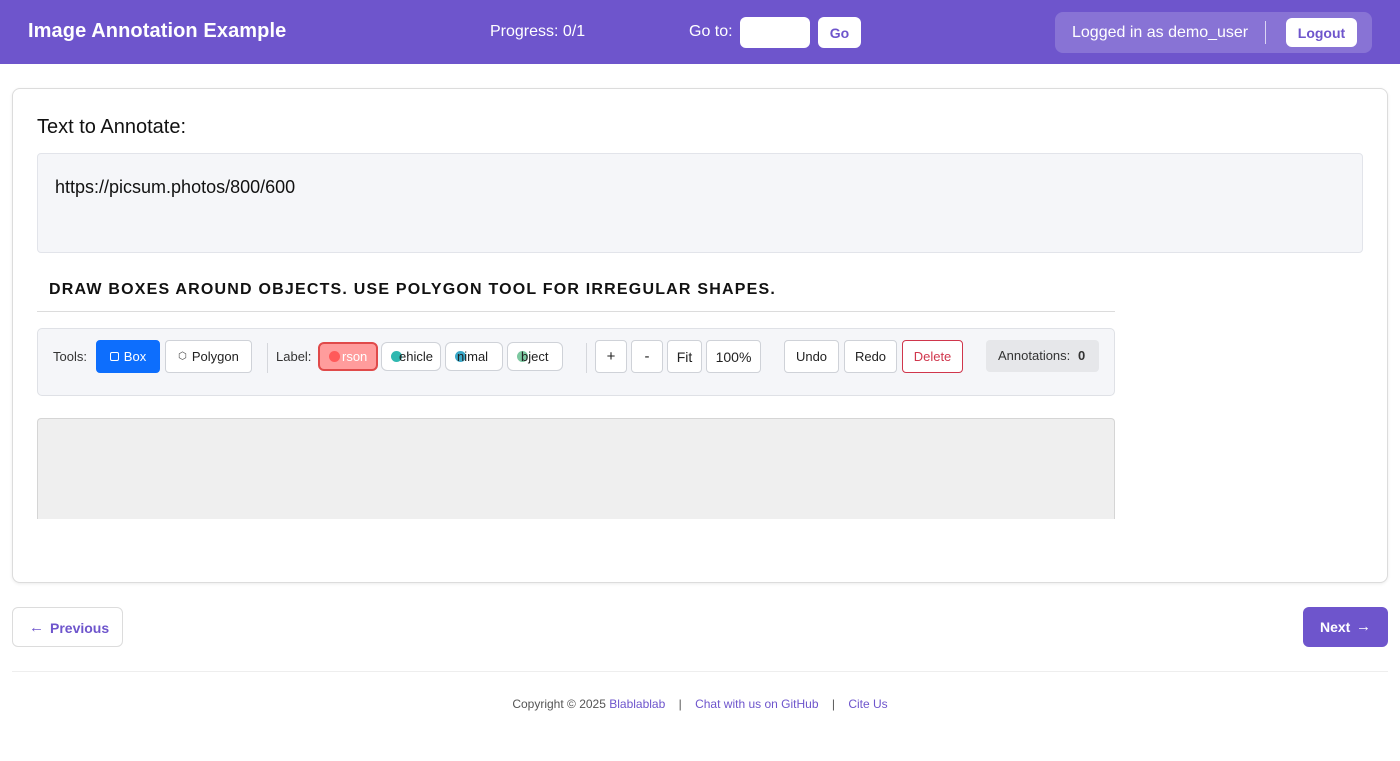 The height and width of the screenshot is (761, 1400). Describe the element at coordinates (80, 628) in the screenshot. I see `previous-label: Previous` at that location.